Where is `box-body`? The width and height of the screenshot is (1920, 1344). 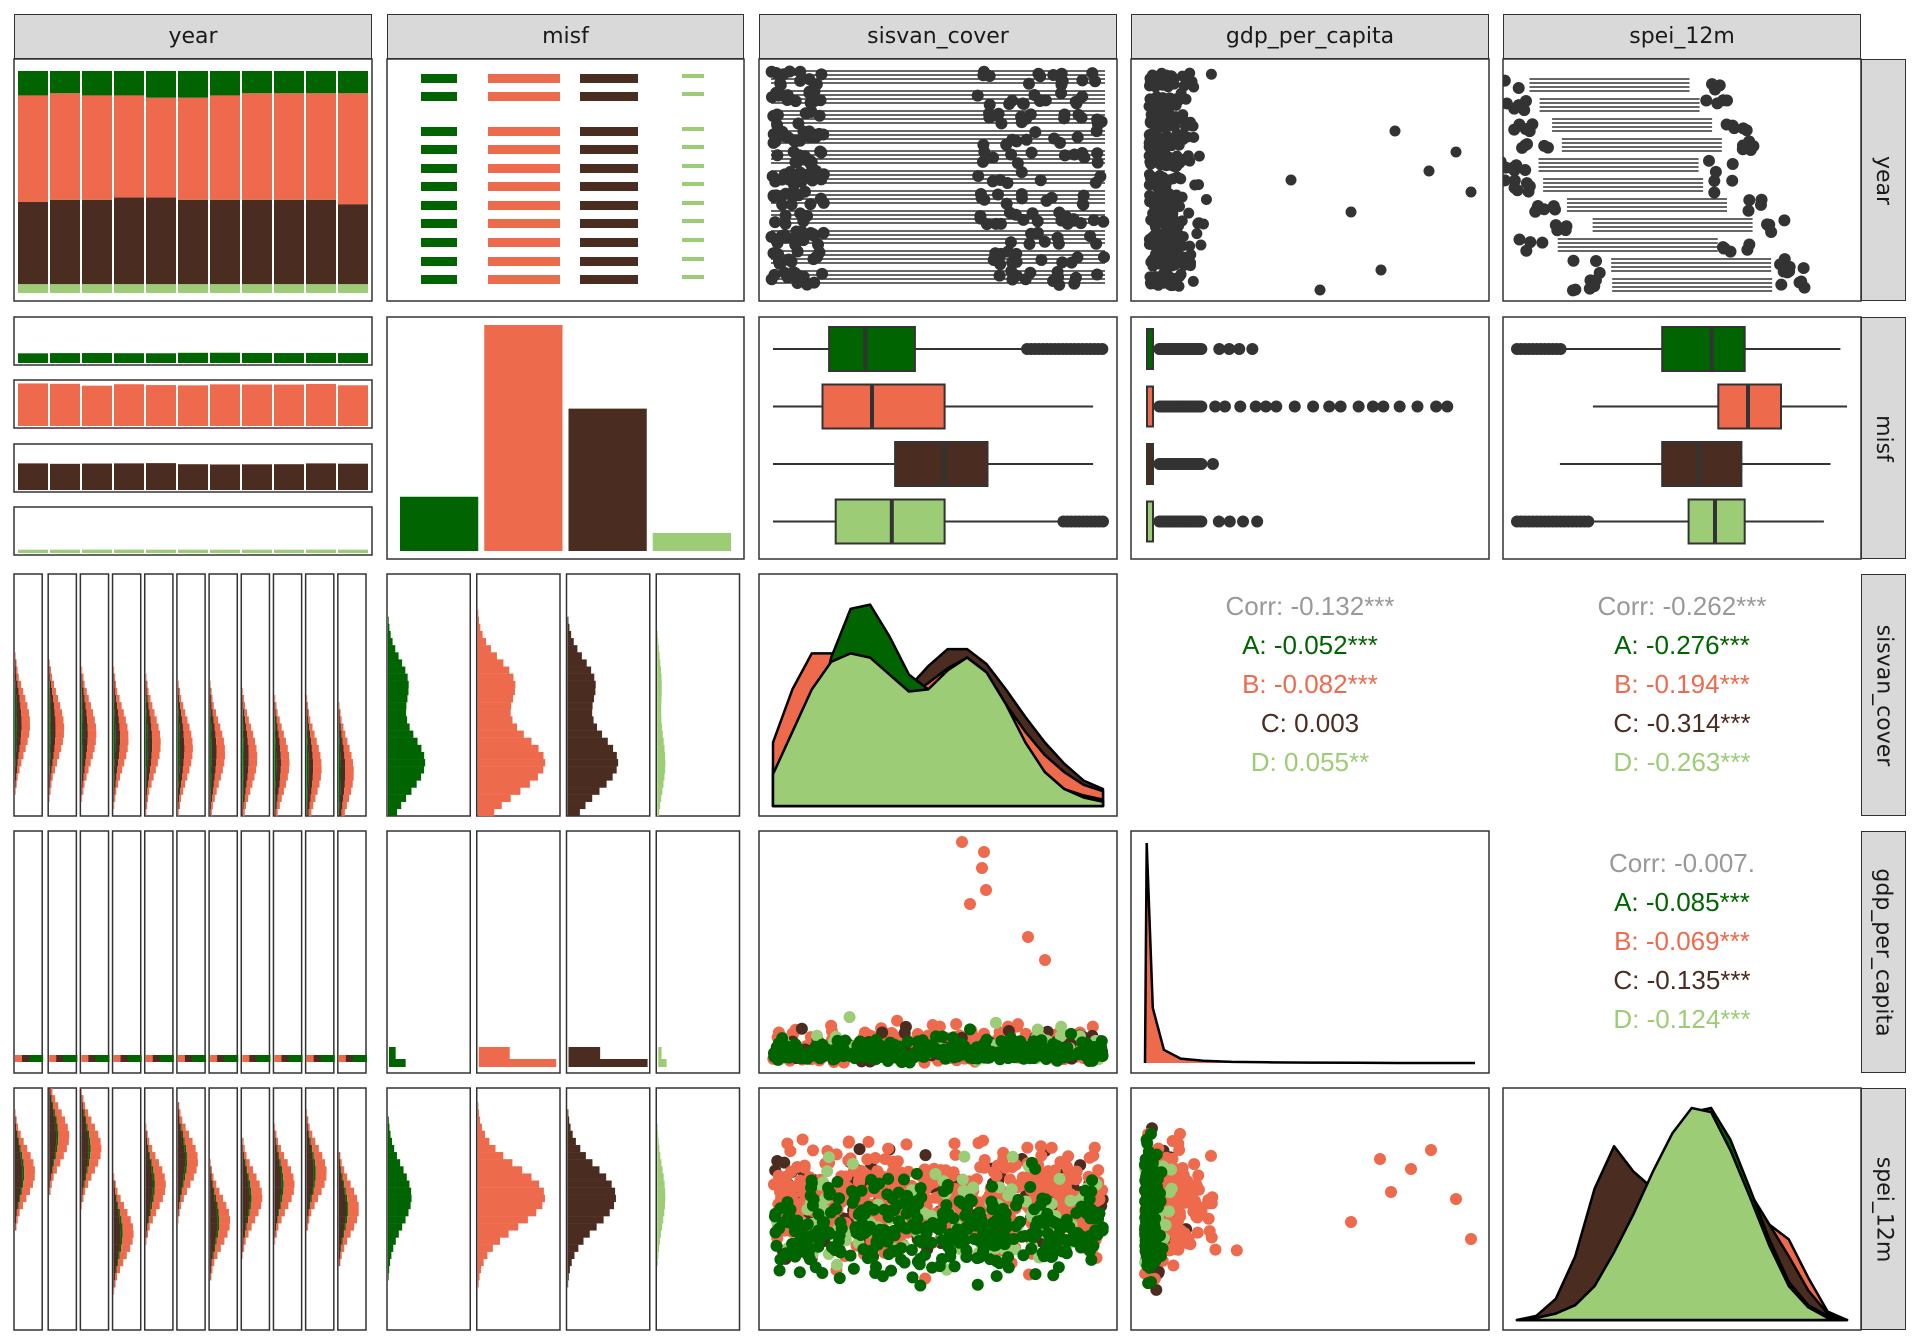 box-body is located at coordinates (1150, 521).